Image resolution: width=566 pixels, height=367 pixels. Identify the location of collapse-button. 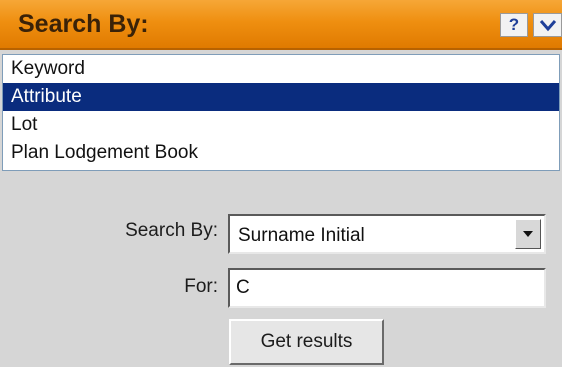
(547, 25).